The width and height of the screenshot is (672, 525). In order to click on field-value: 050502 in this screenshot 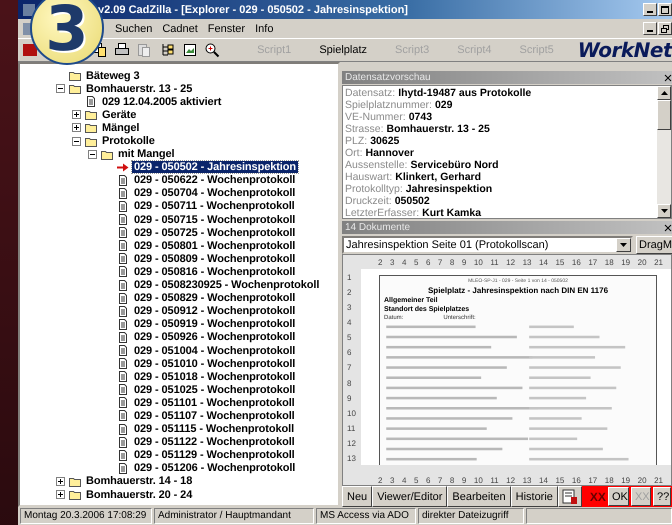, I will do `click(412, 201)`.